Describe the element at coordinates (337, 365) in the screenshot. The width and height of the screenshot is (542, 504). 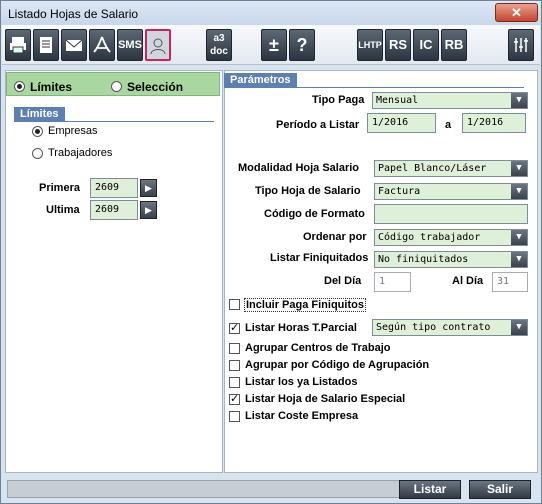
I see `agrupar-codigo-label: Agrupar por Código de Agrupación` at that location.